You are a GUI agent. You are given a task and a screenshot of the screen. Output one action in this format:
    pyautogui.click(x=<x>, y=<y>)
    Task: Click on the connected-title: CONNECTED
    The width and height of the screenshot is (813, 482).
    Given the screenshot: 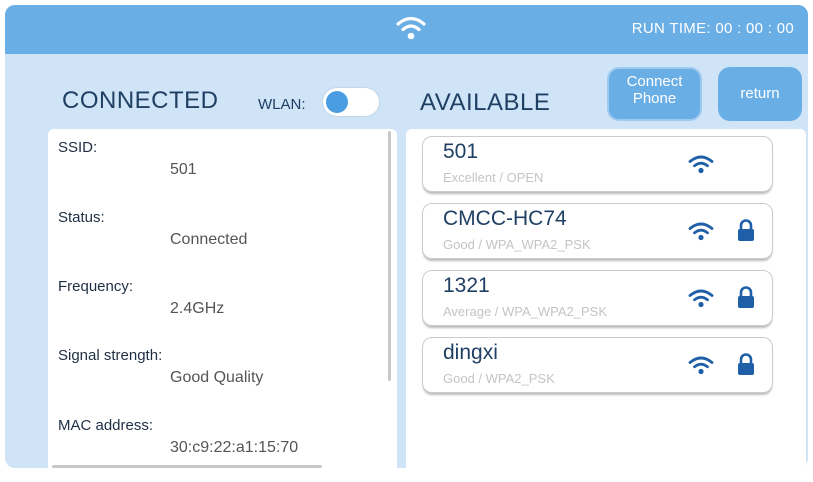 What is the action you would take?
    pyautogui.click(x=140, y=100)
    